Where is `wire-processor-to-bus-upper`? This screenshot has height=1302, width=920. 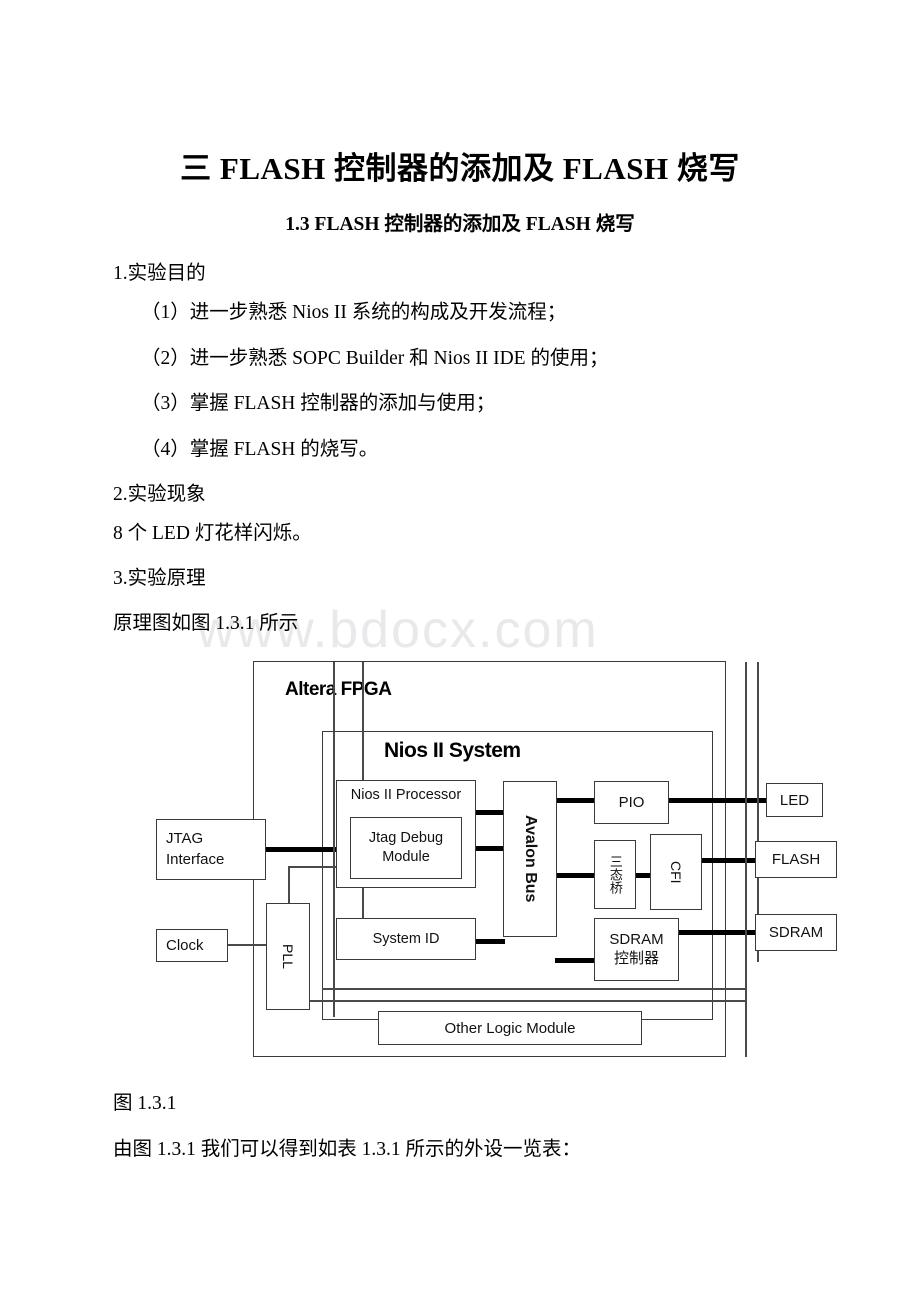
wire-processor-to-bus-upper is located at coordinates (488, 812).